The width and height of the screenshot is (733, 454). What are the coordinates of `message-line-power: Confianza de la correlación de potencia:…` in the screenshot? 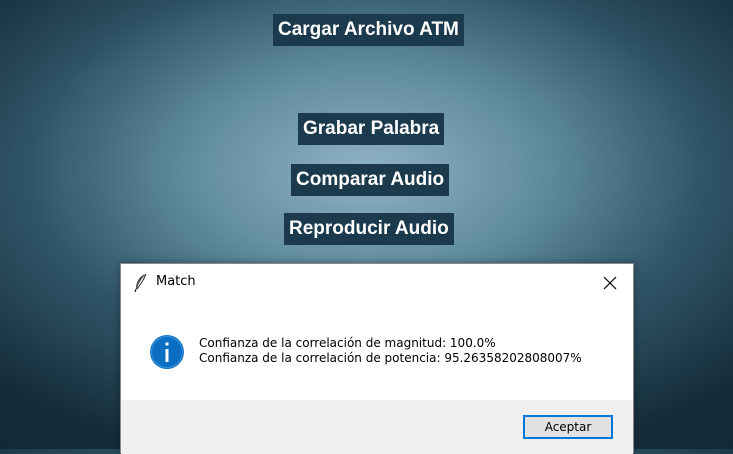 It's located at (390, 358).